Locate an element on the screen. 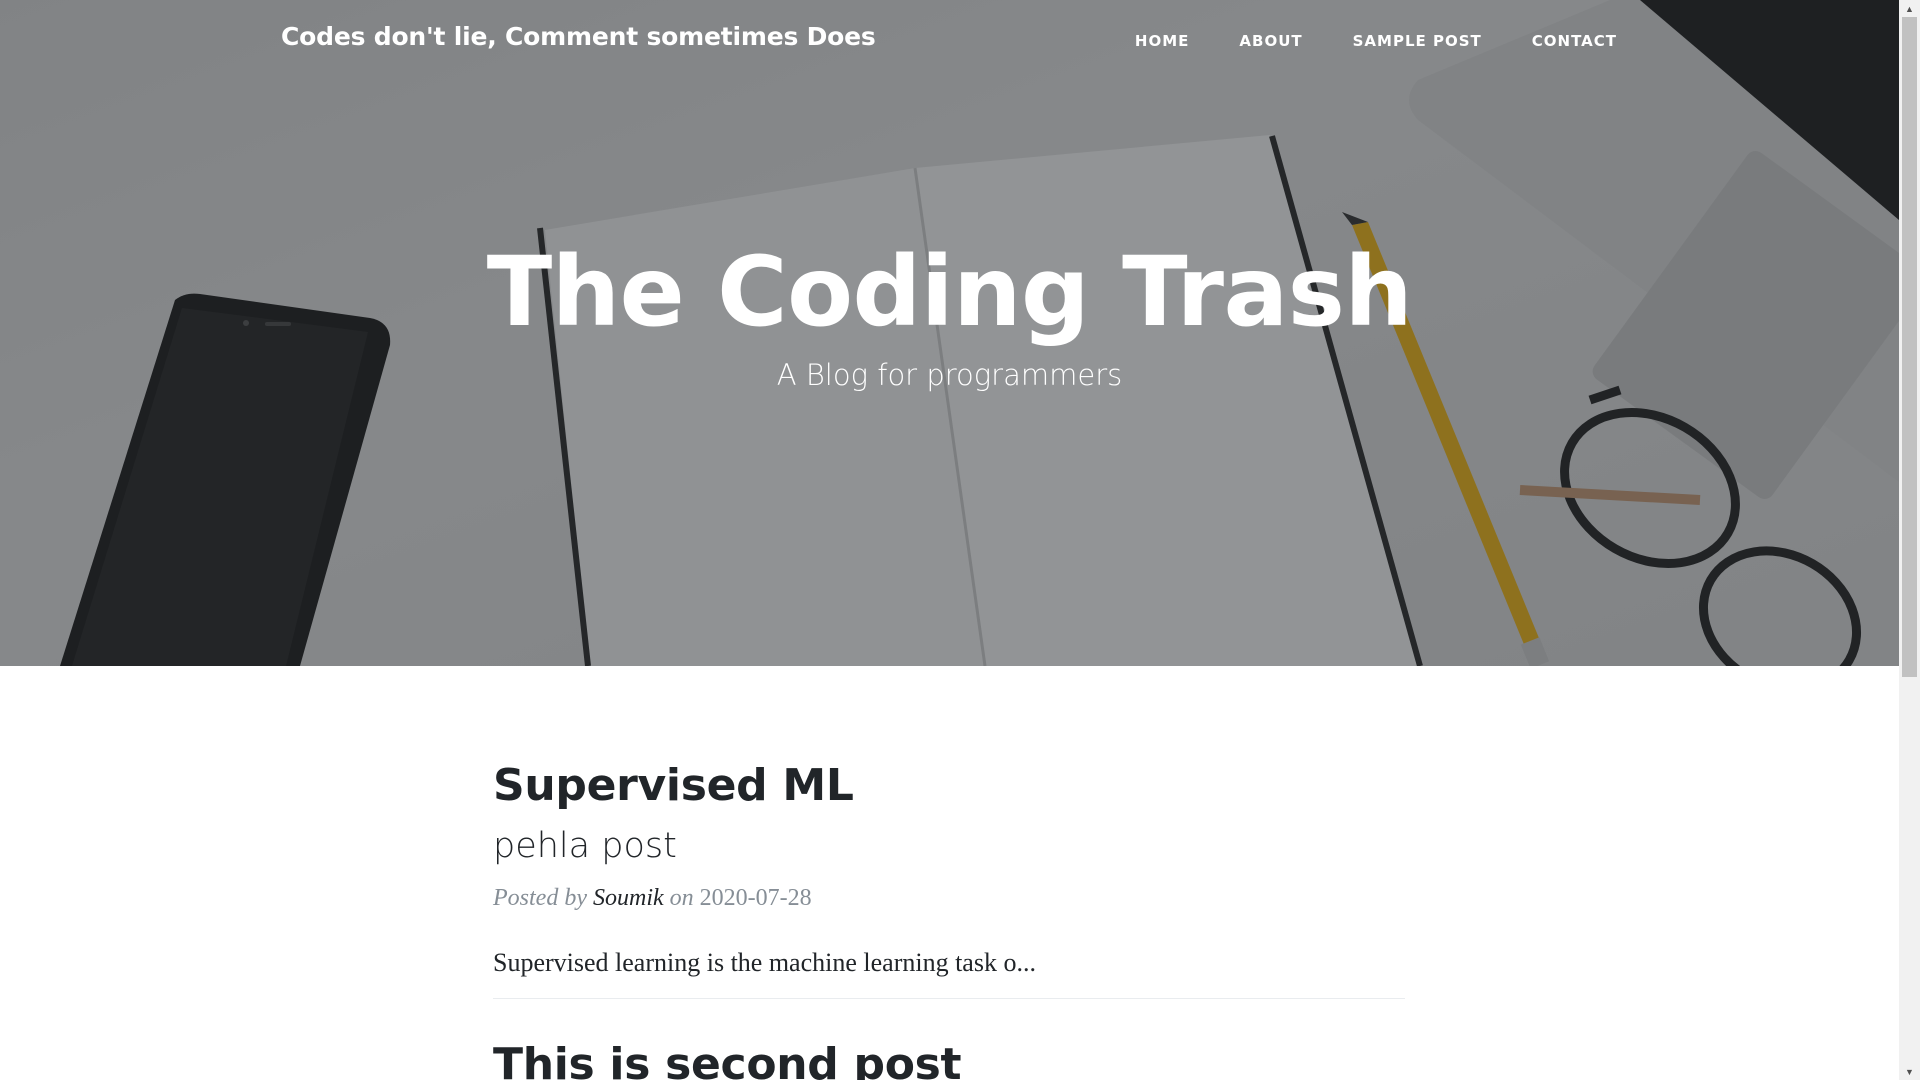 The height and width of the screenshot is (1080, 1920). post-preview: This is second post is located at coordinates (949, 1059).